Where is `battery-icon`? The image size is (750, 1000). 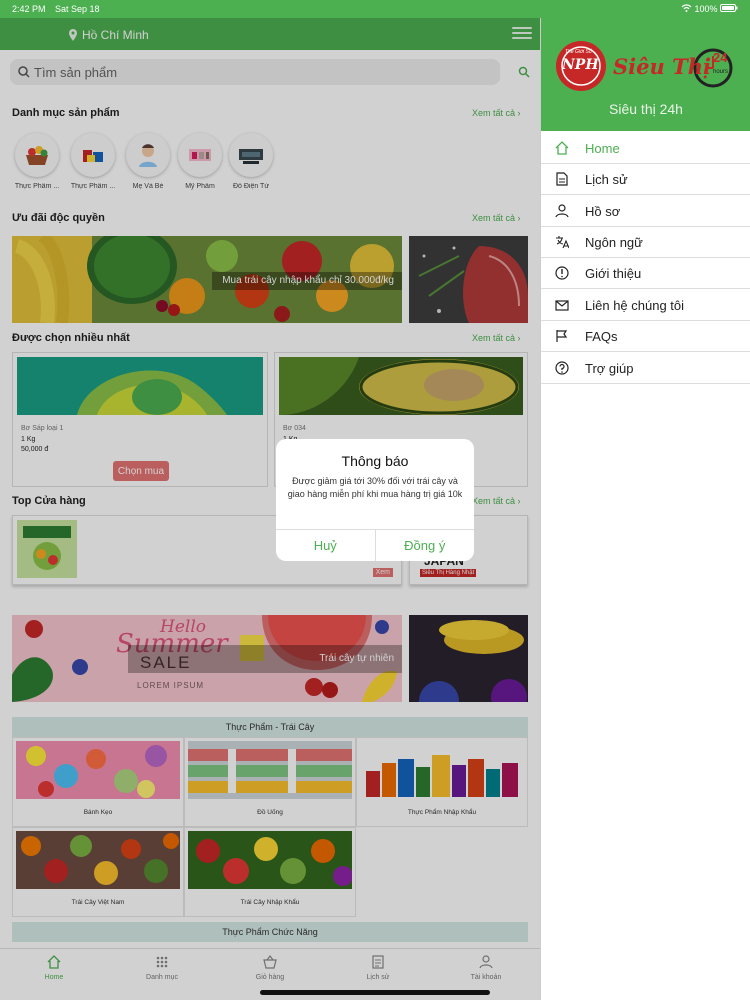
battery-icon is located at coordinates (729, 8).